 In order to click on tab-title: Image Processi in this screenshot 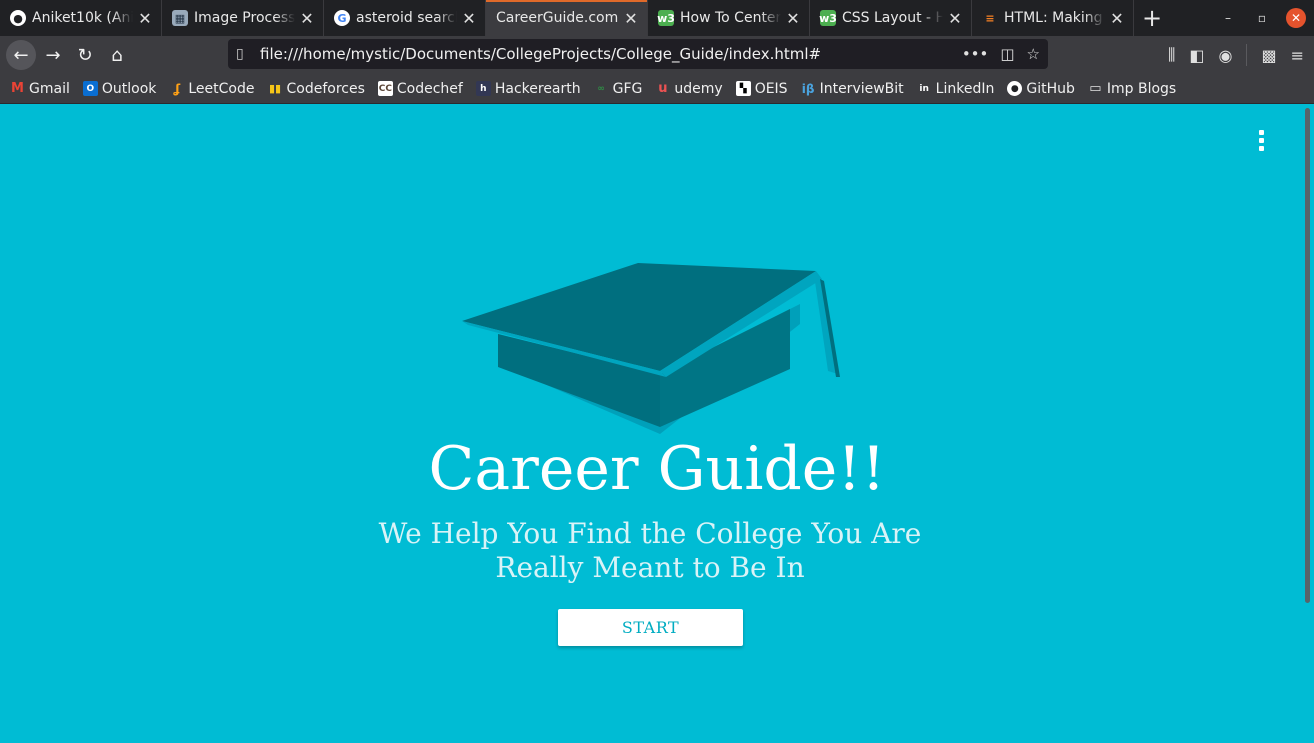, I will do `click(244, 18)`.